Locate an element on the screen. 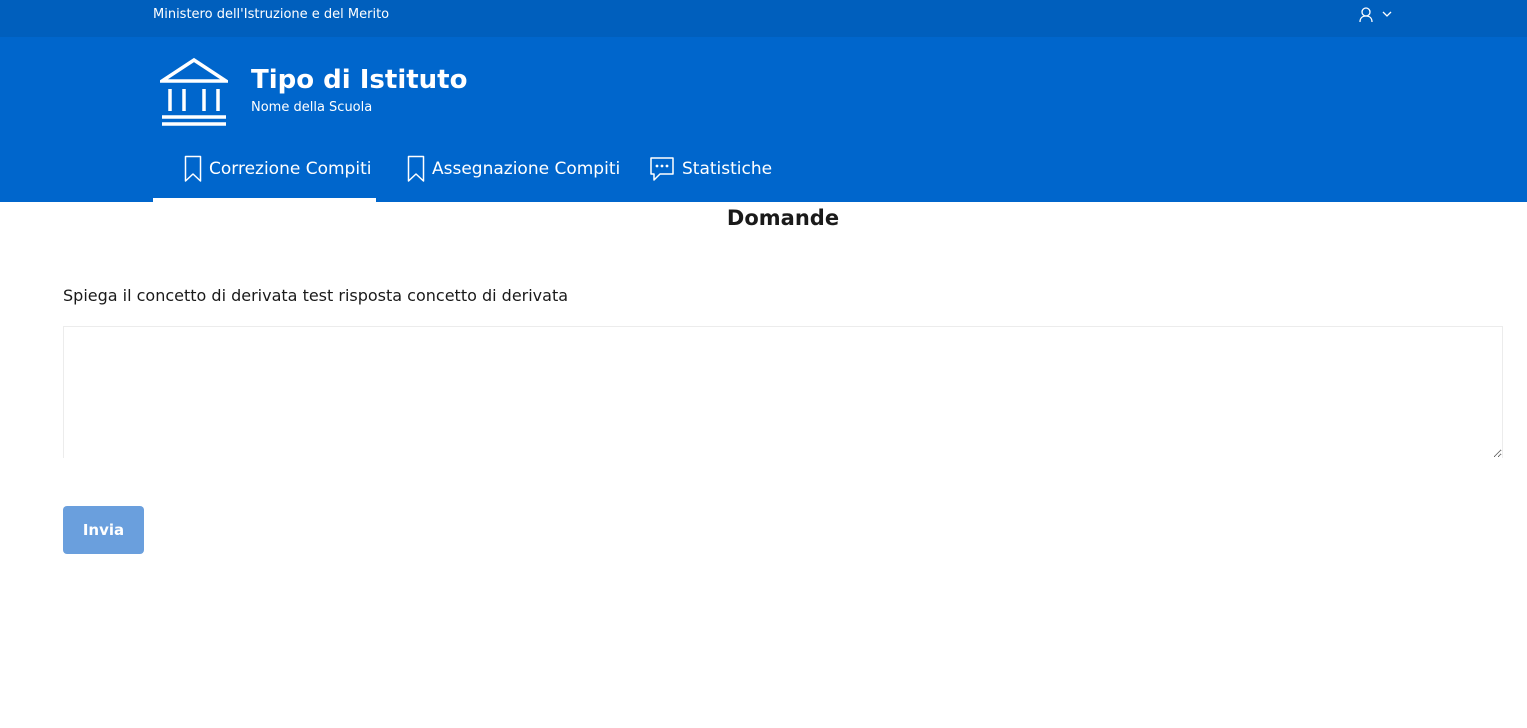  user-icon is located at coordinates (1366, 15).